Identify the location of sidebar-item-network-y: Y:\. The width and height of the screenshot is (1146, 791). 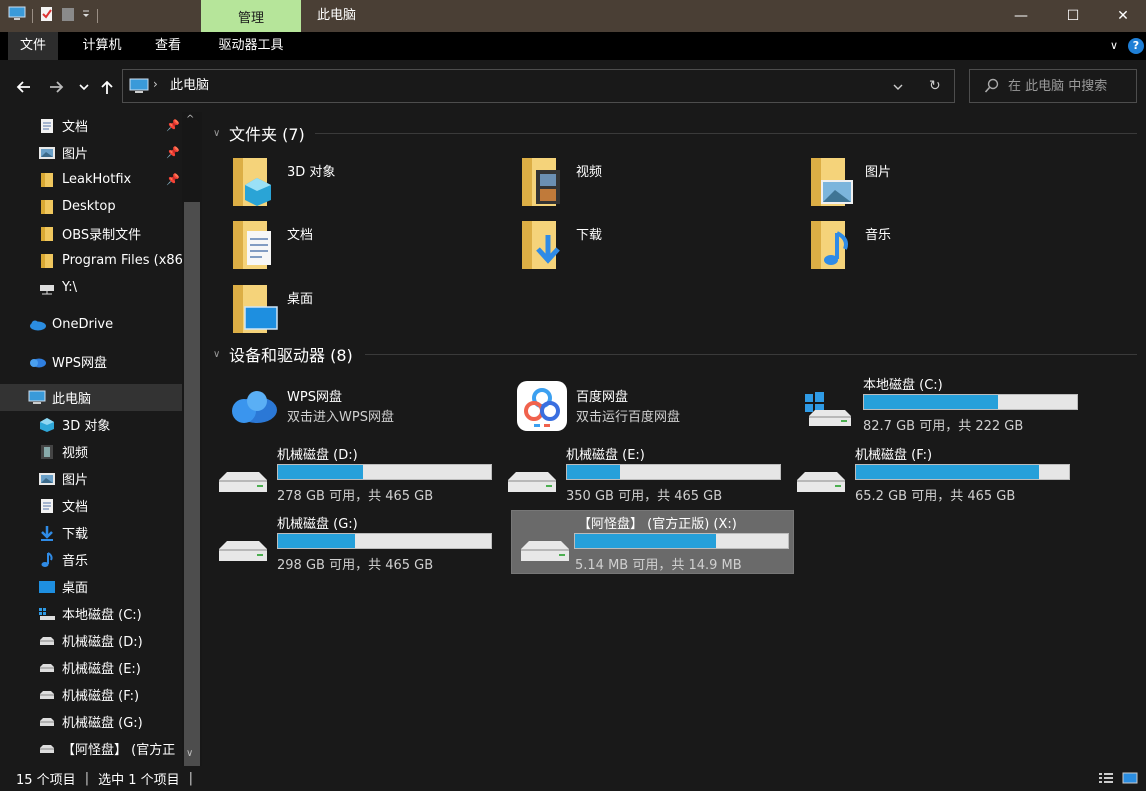
(91, 287).